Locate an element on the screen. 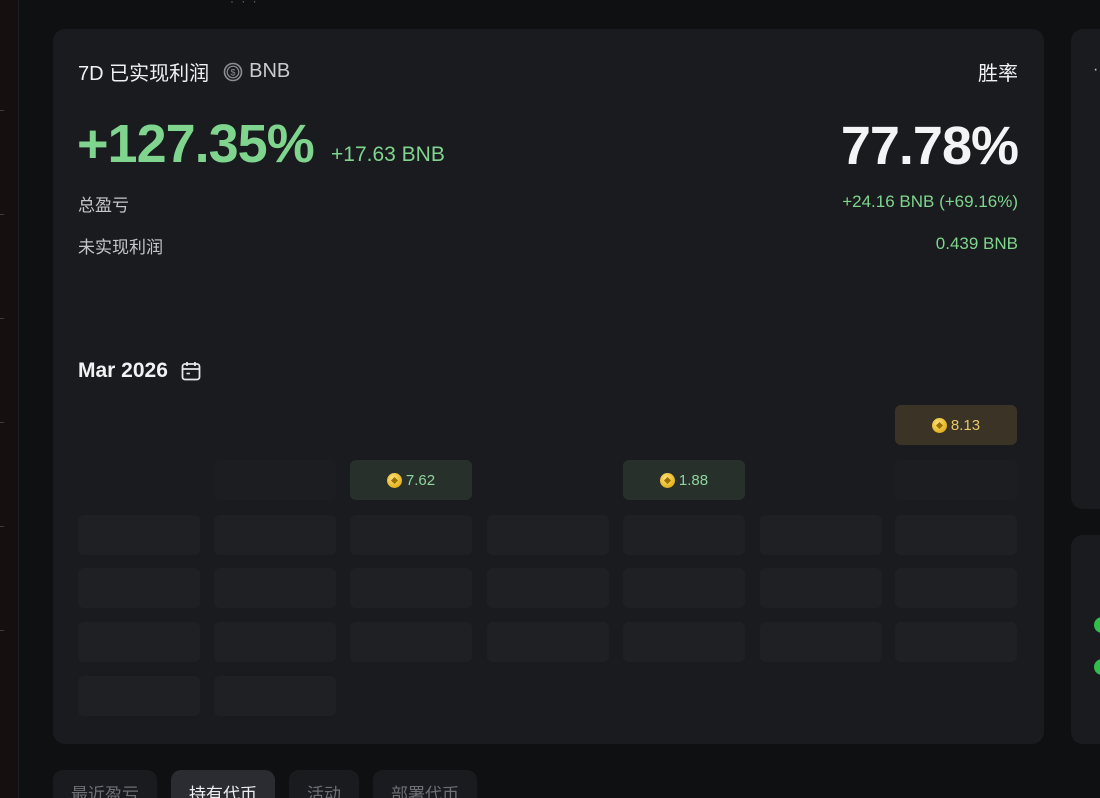 This screenshot has width=1100, height=798. calendar-month: Mar 2026 is located at coordinates (140, 371).